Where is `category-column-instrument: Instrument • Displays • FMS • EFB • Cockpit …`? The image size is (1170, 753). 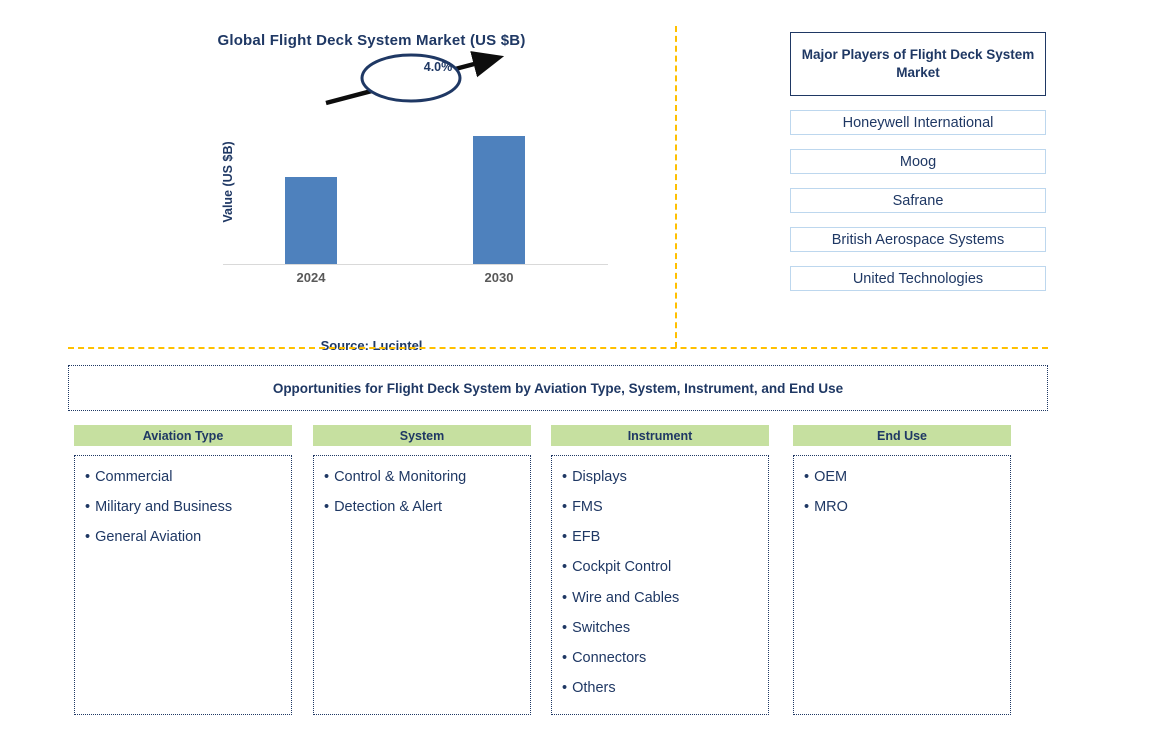
category-column-instrument: Instrument • Displays • FMS • EFB • Cockpit … is located at coordinates (660, 570).